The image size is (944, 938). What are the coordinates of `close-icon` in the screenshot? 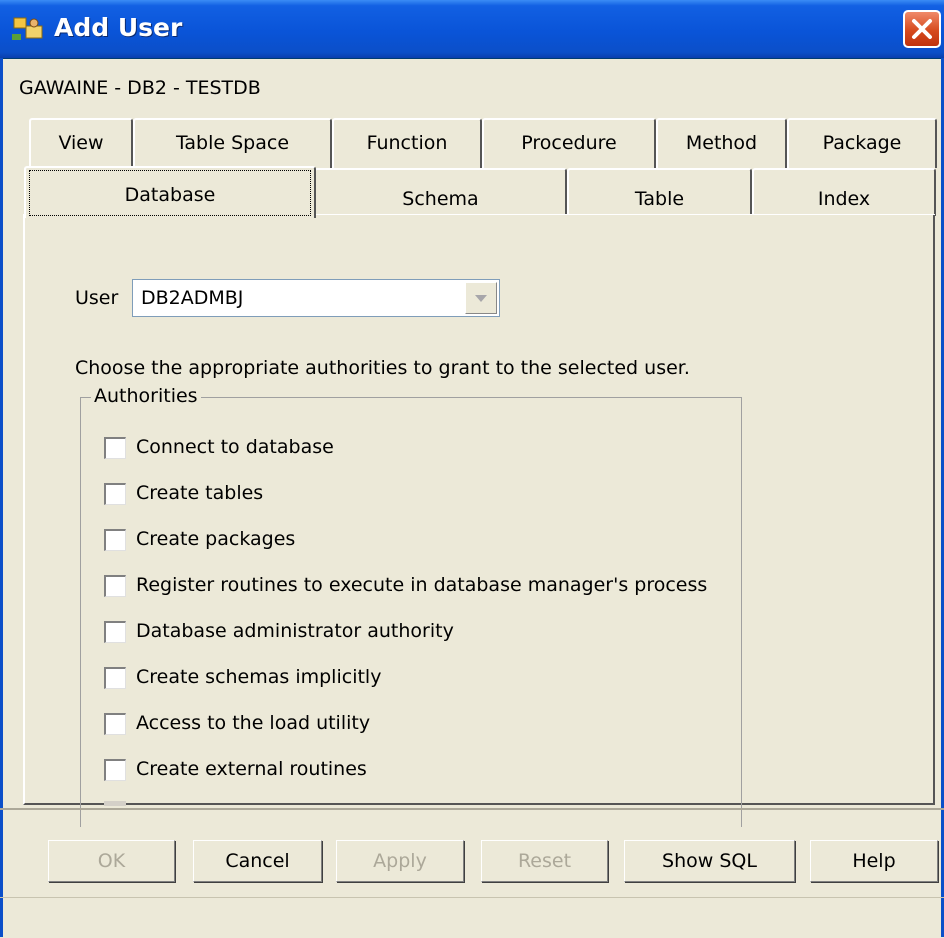 It's located at (922, 29).